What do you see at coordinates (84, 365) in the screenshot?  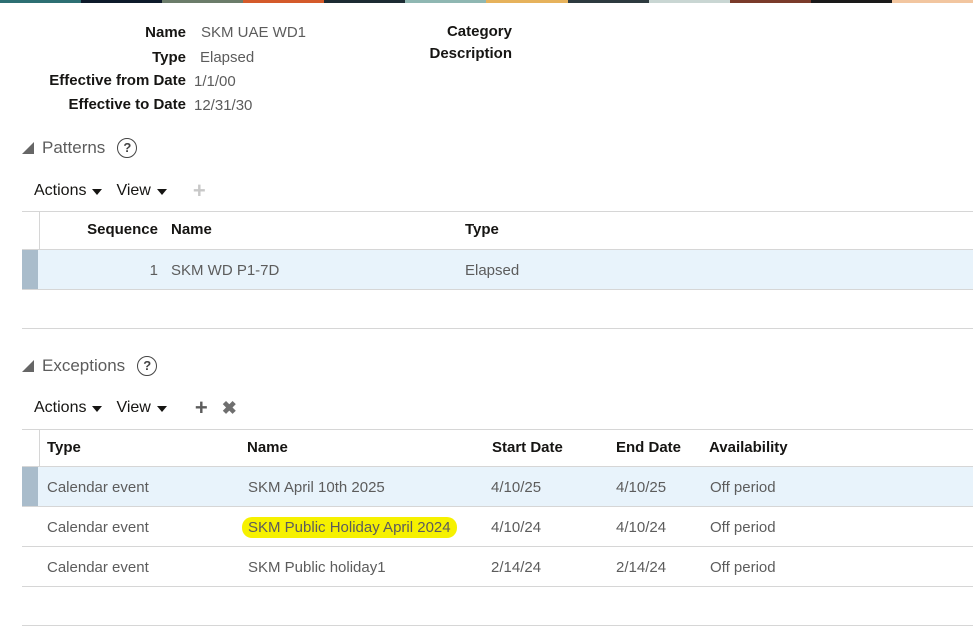 I see `exceptions-title: Exceptions` at bounding box center [84, 365].